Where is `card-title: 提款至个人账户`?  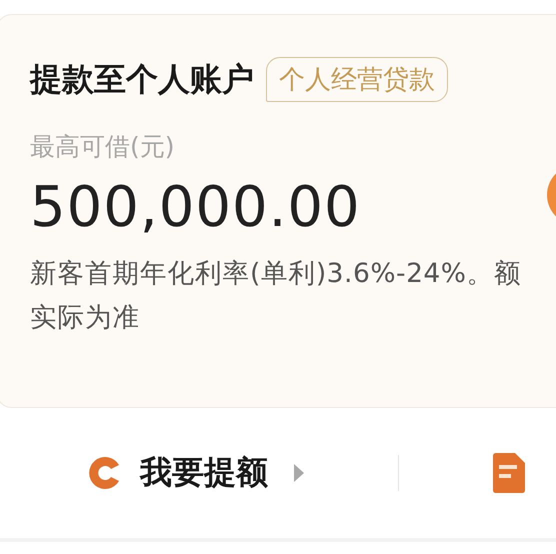 card-title: 提款至个人账户 is located at coordinates (142, 79).